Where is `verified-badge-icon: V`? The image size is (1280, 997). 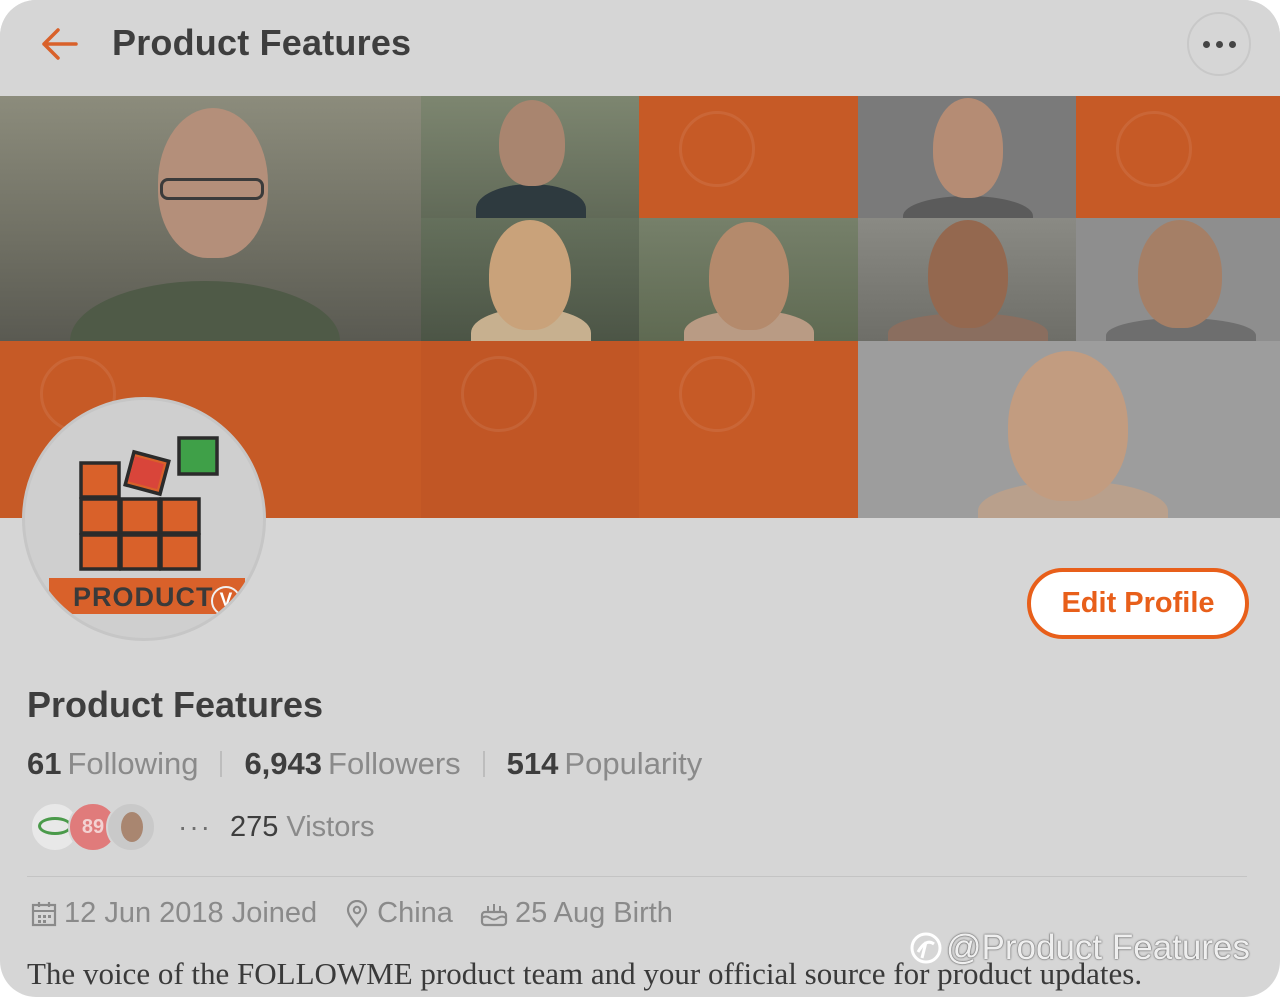
verified-badge-icon: V is located at coordinates (226, 601).